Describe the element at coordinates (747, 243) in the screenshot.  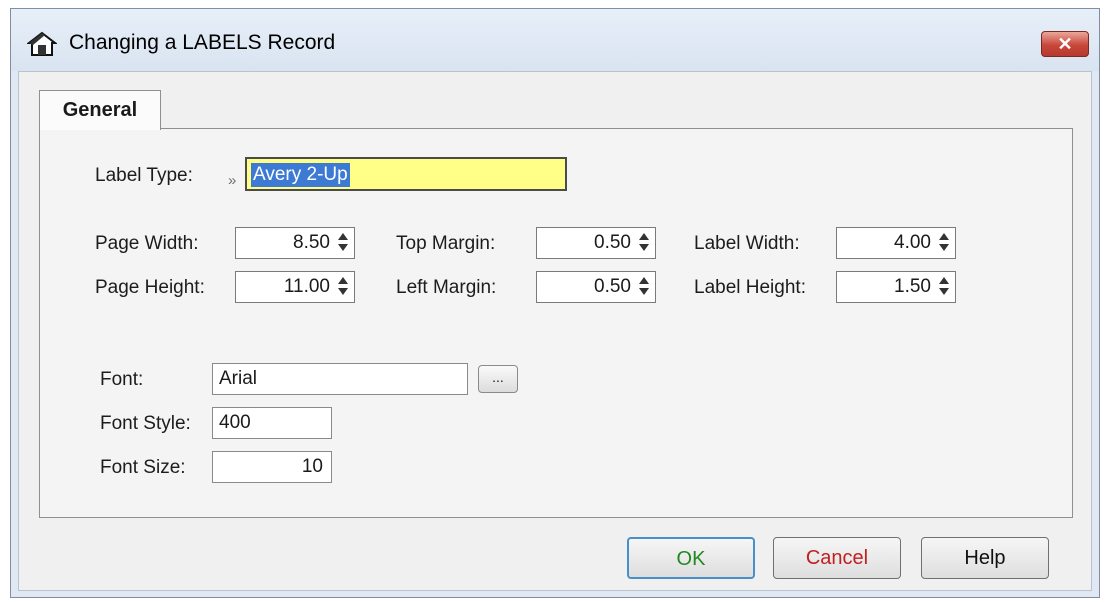
I see `label-width-label: Label Width:` at that location.